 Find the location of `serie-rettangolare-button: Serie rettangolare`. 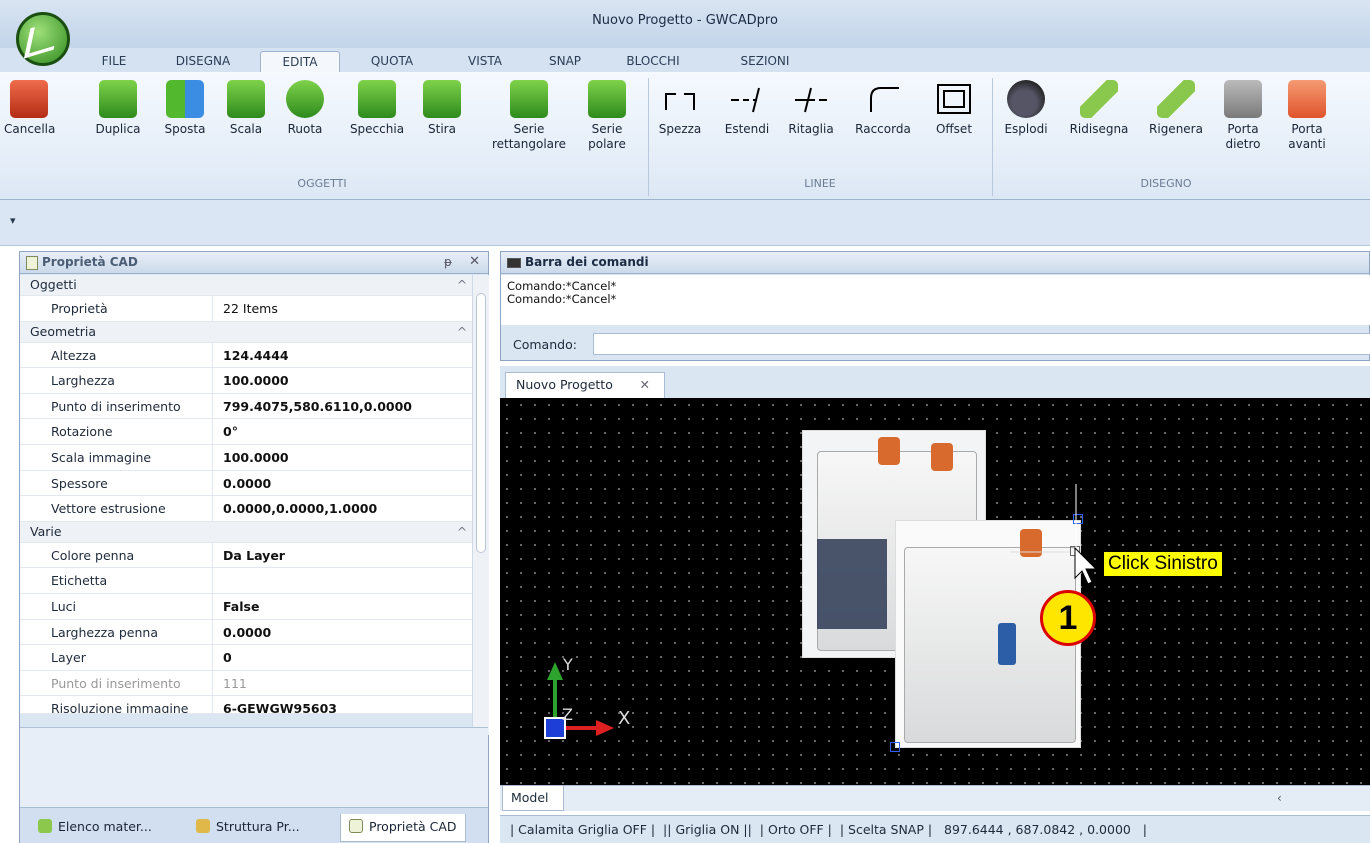

serie-rettangolare-button: Serie rettangolare is located at coordinates (529, 116).